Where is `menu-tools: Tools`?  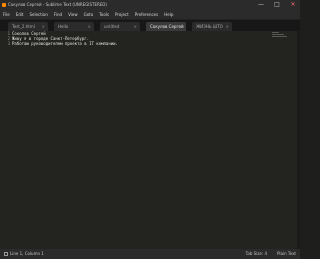
menu-tools: Tools is located at coordinates (104, 14).